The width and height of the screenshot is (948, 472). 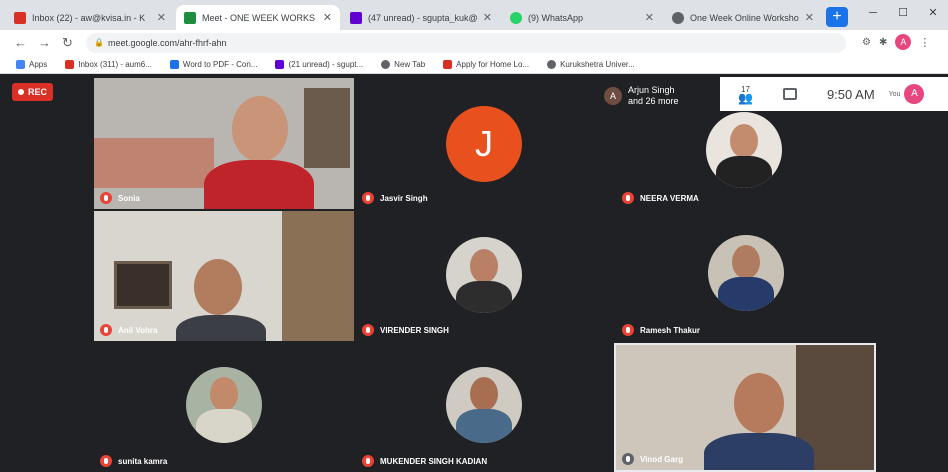 I want to click on participant-tile: sunita kamra, so click(x=224, y=407).